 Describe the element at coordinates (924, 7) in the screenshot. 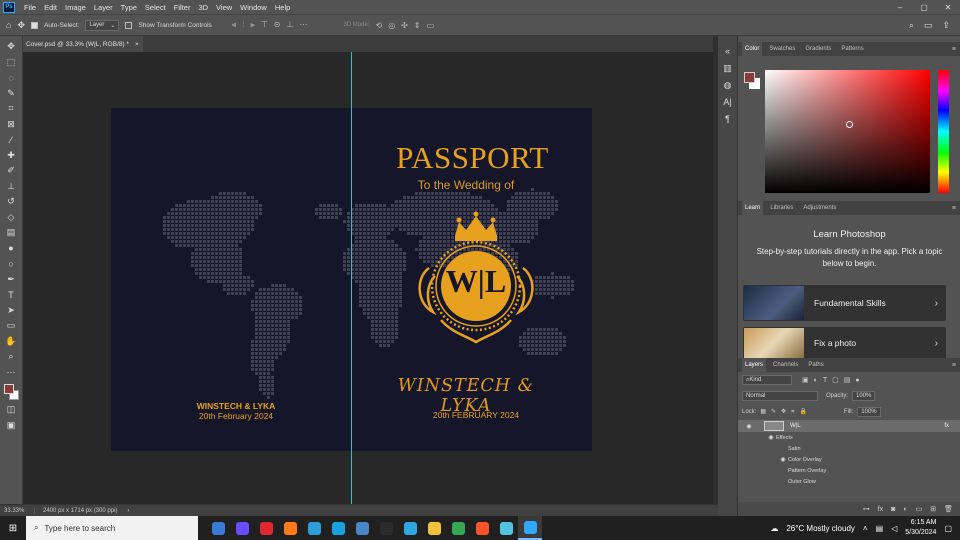

I see `maximize-button: ▢` at that location.